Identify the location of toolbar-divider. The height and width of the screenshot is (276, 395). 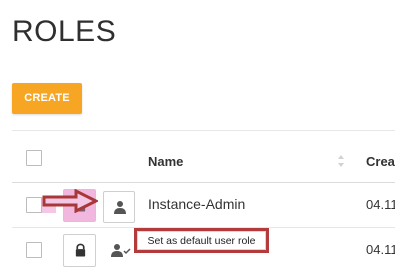
(203, 130).